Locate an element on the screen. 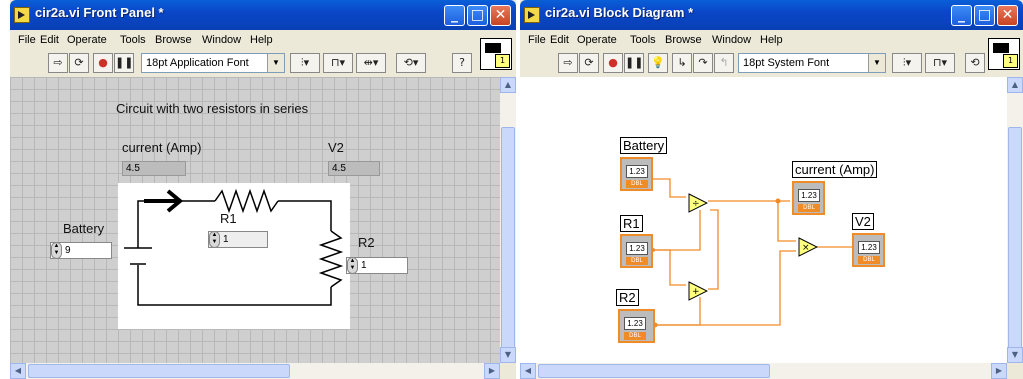 This screenshot has height=379, width=1023. font-selector-value: 18pt Application Font is located at coordinates (197, 63).